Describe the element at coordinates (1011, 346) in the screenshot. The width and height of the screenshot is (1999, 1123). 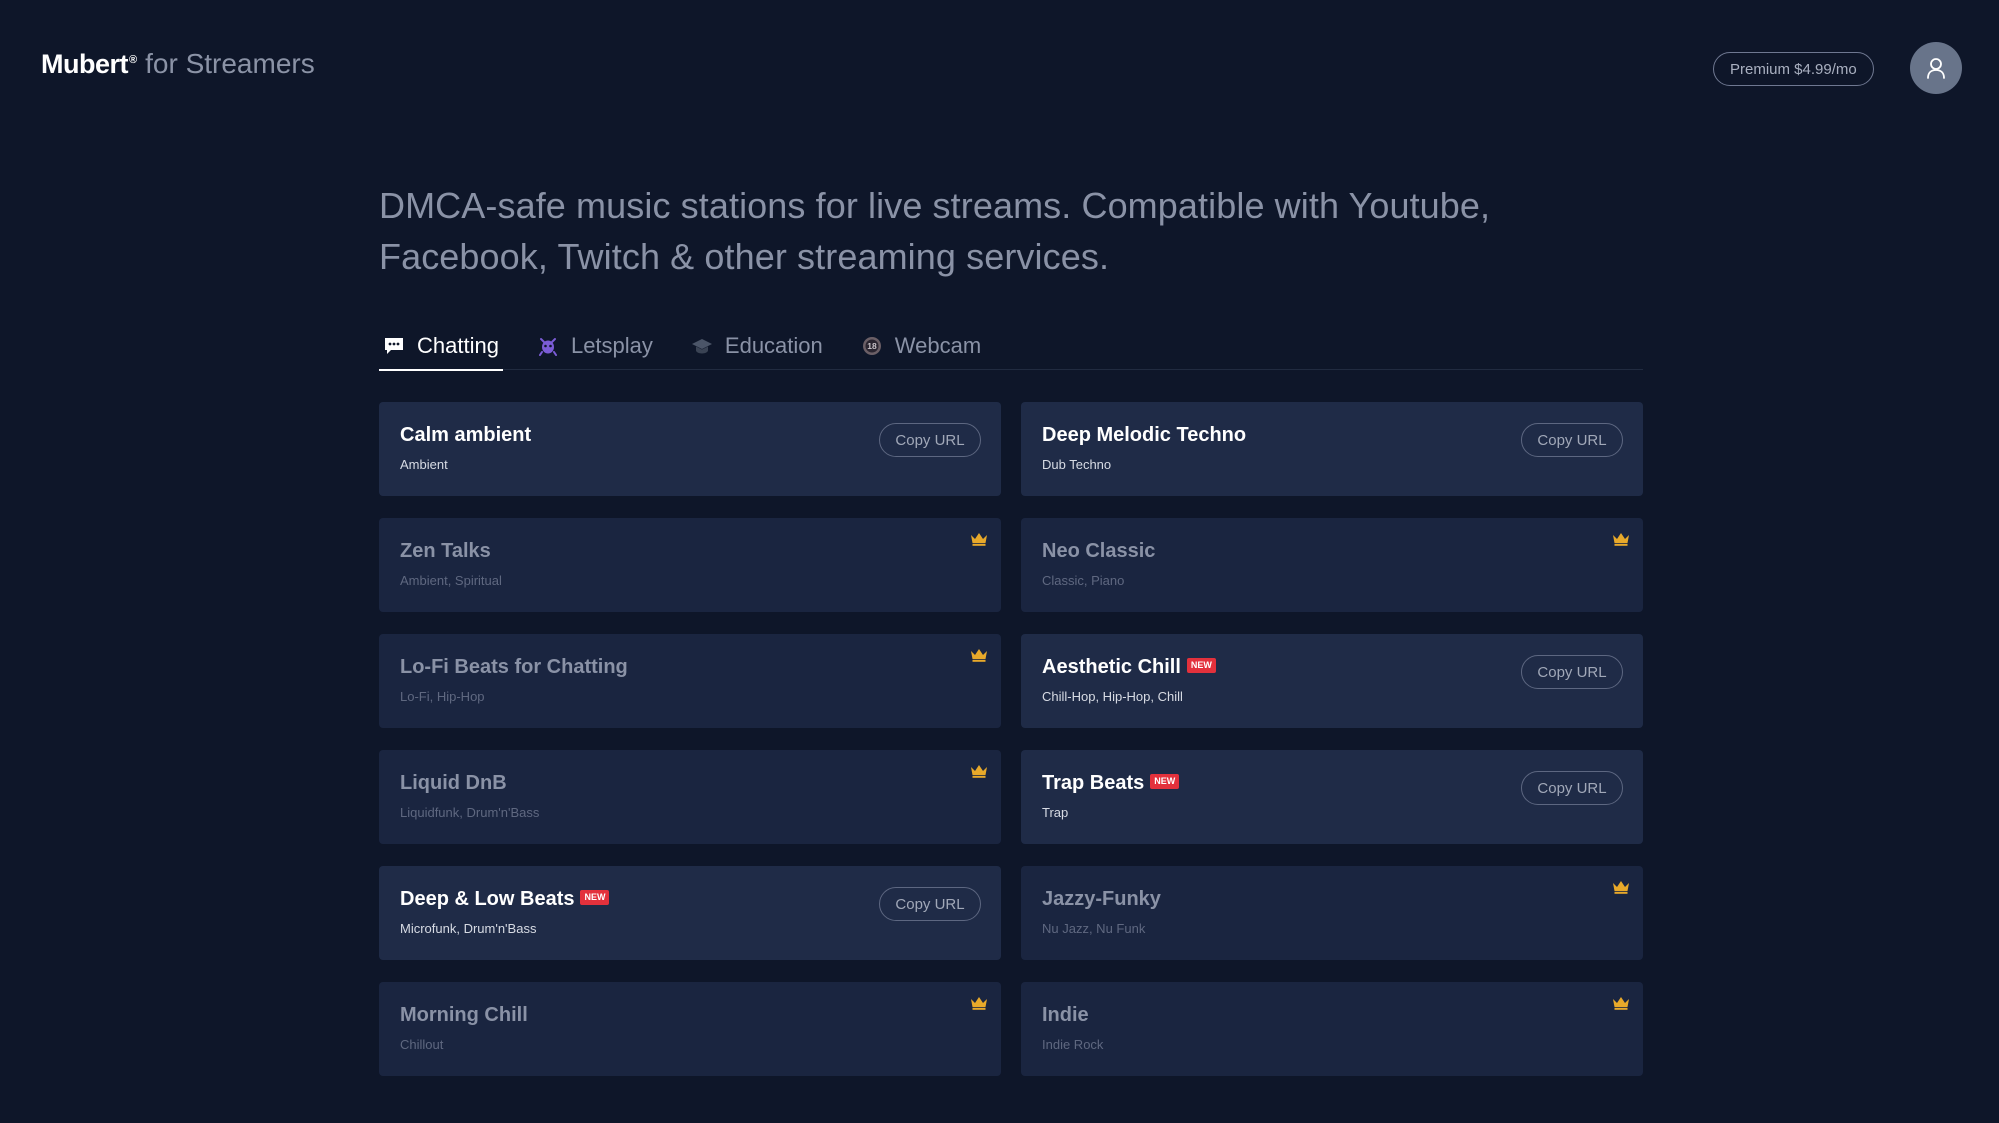
I see `category-tabs: Chatting Letsplay Education 18 Webcam` at that location.